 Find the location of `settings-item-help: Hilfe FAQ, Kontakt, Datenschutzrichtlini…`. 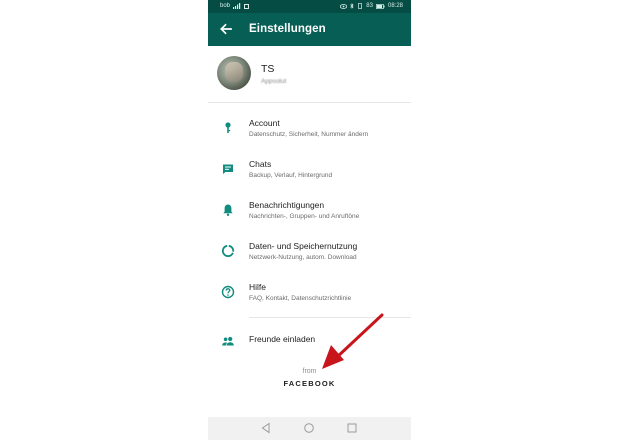

settings-item-help: Hilfe FAQ, Kontakt, Datenschutzrichtlini… is located at coordinates (309, 295).